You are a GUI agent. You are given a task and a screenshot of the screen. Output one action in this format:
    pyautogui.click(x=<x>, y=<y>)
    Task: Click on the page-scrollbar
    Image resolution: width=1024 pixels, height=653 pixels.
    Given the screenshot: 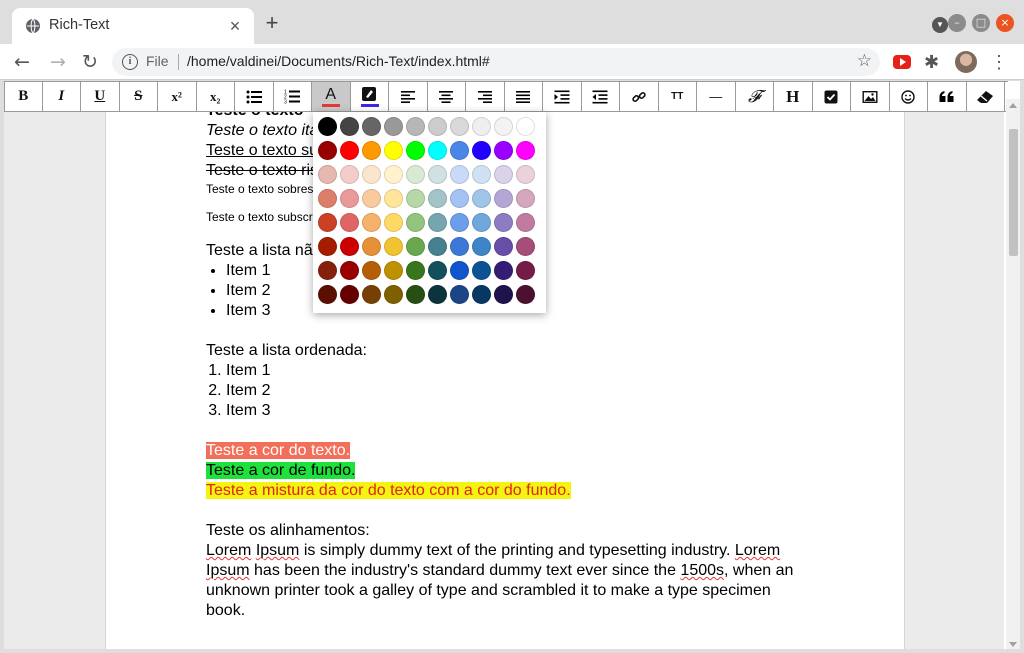 What is the action you would take?
    pyautogui.click(x=1013, y=374)
    